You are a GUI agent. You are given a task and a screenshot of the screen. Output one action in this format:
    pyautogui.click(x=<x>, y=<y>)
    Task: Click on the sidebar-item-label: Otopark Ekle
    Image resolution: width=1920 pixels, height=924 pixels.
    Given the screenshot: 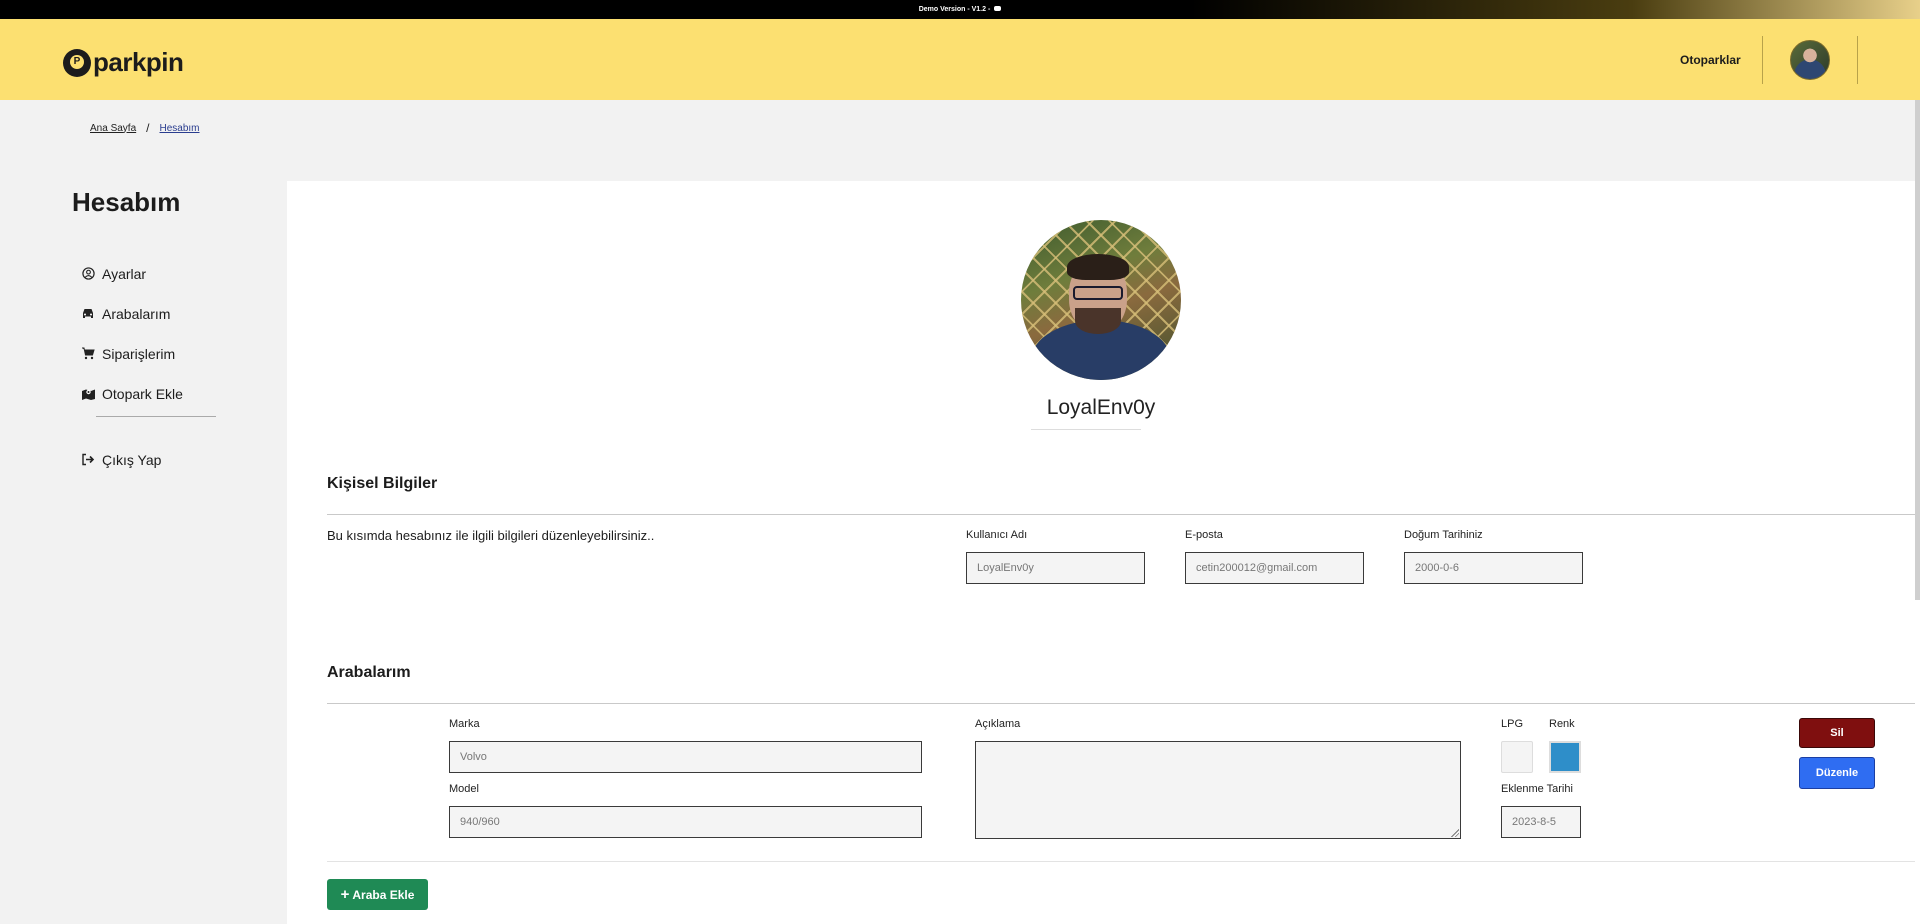 What is the action you would take?
    pyautogui.click(x=142, y=394)
    